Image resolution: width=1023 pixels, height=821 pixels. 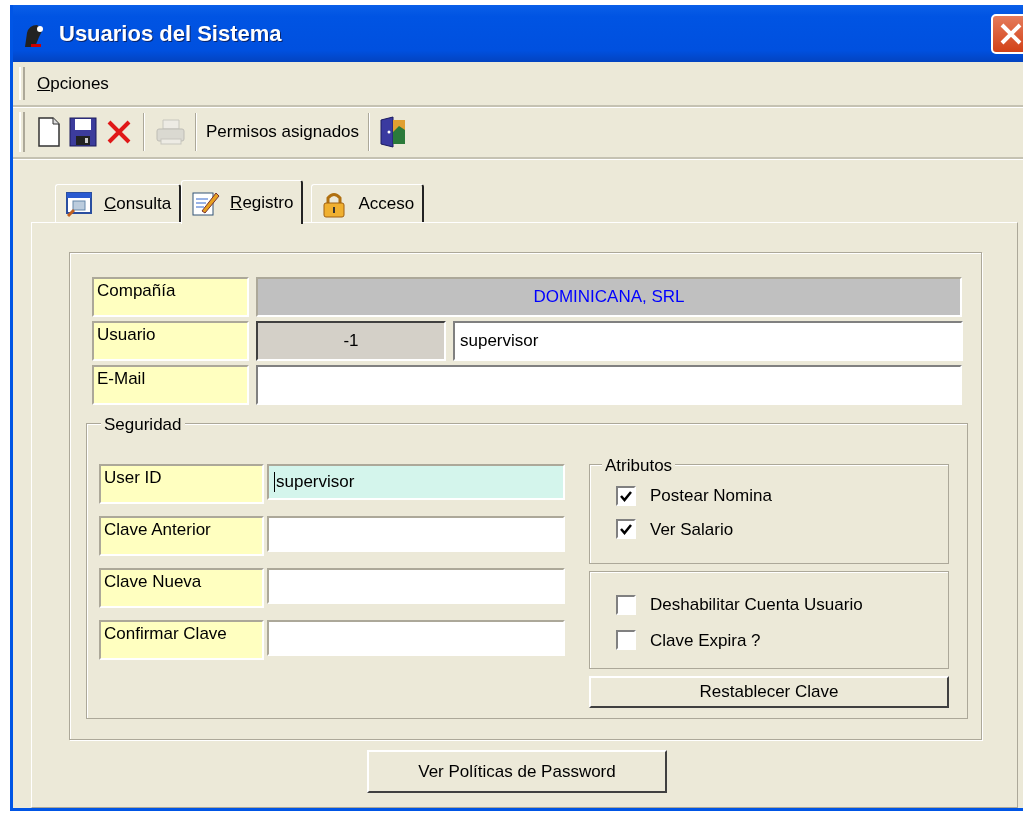 I want to click on field-label: User ID, so click(x=181, y=484).